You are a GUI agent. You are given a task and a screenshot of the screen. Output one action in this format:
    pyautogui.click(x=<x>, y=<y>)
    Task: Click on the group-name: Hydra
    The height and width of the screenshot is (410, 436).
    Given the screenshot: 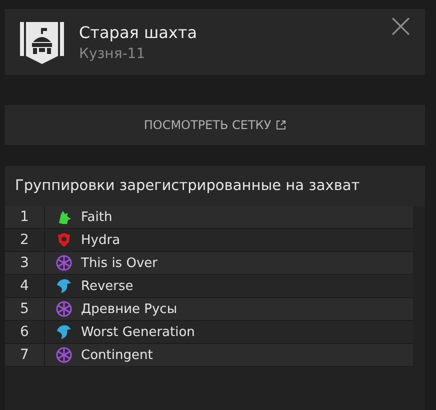 What is the action you would take?
    pyautogui.click(x=100, y=240)
    